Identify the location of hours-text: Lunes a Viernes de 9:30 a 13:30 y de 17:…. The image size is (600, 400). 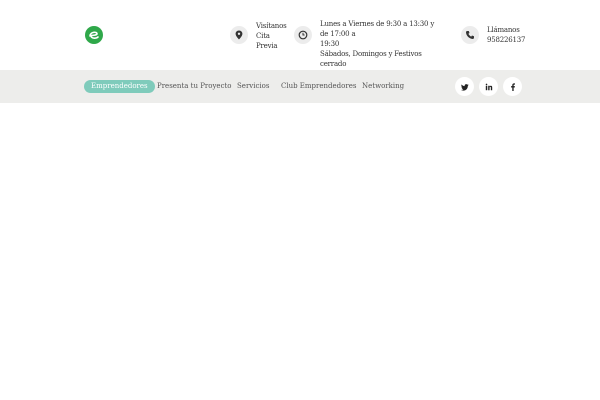
(382, 44).